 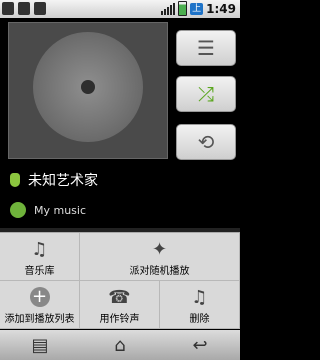 I want to click on signal-icon, so click(x=168, y=8).